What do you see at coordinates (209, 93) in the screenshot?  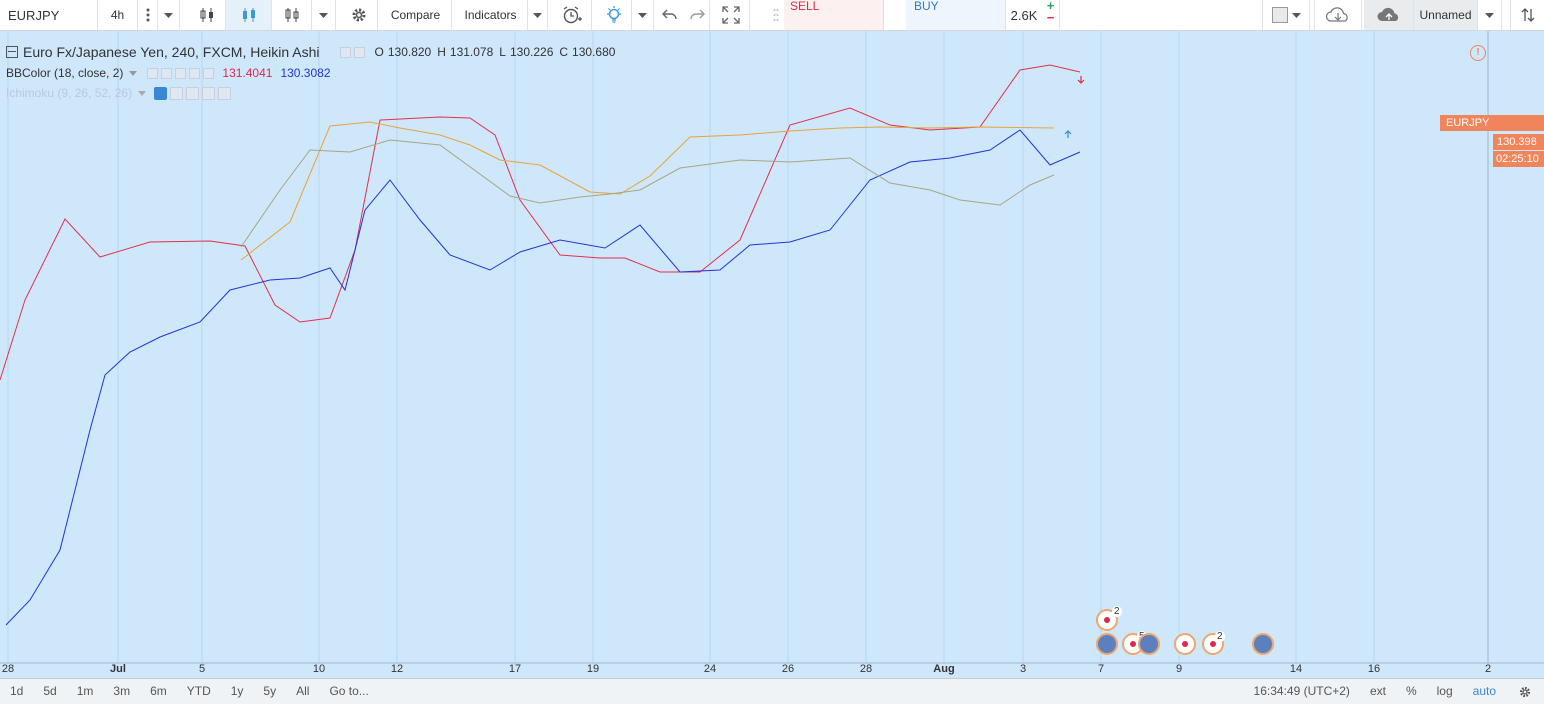 I see `ichimoku-more-icon` at bounding box center [209, 93].